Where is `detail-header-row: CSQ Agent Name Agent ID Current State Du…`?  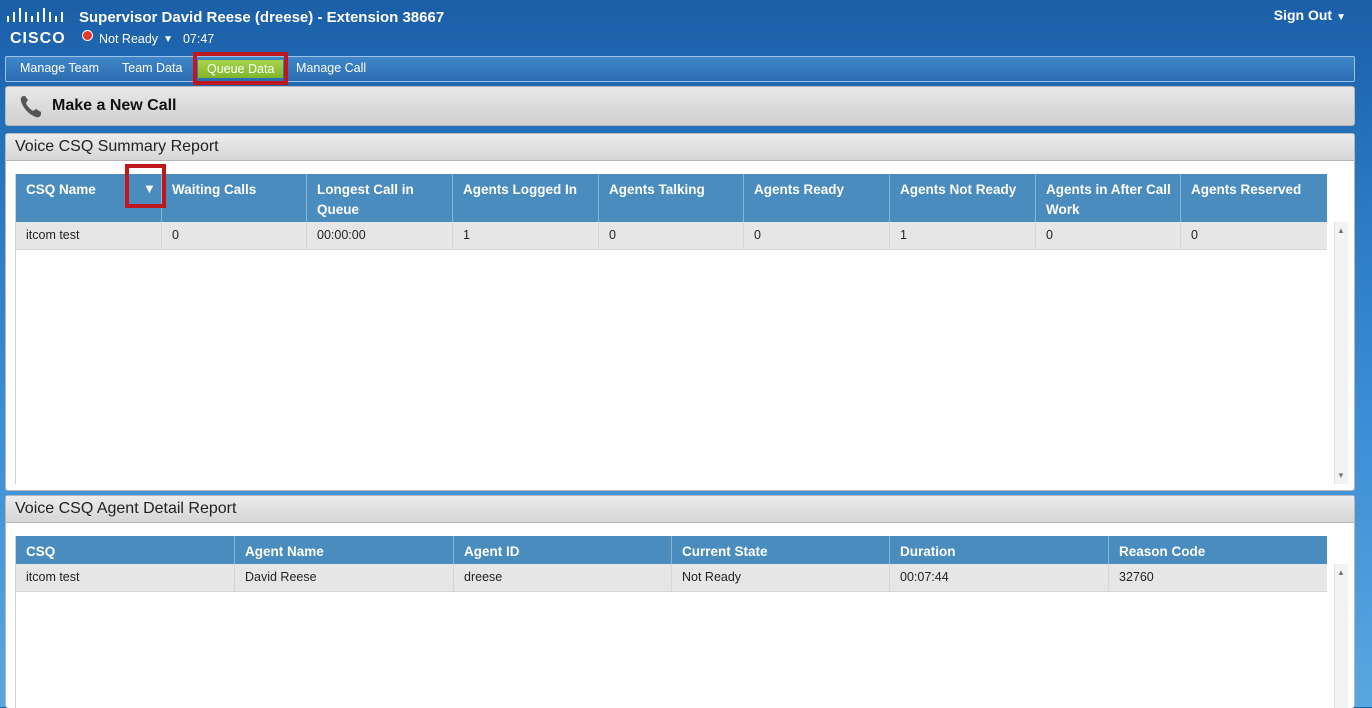
detail-header-row: CSQ Agent Name Agent ID Current State Du… is located at coordinates (671, 550).